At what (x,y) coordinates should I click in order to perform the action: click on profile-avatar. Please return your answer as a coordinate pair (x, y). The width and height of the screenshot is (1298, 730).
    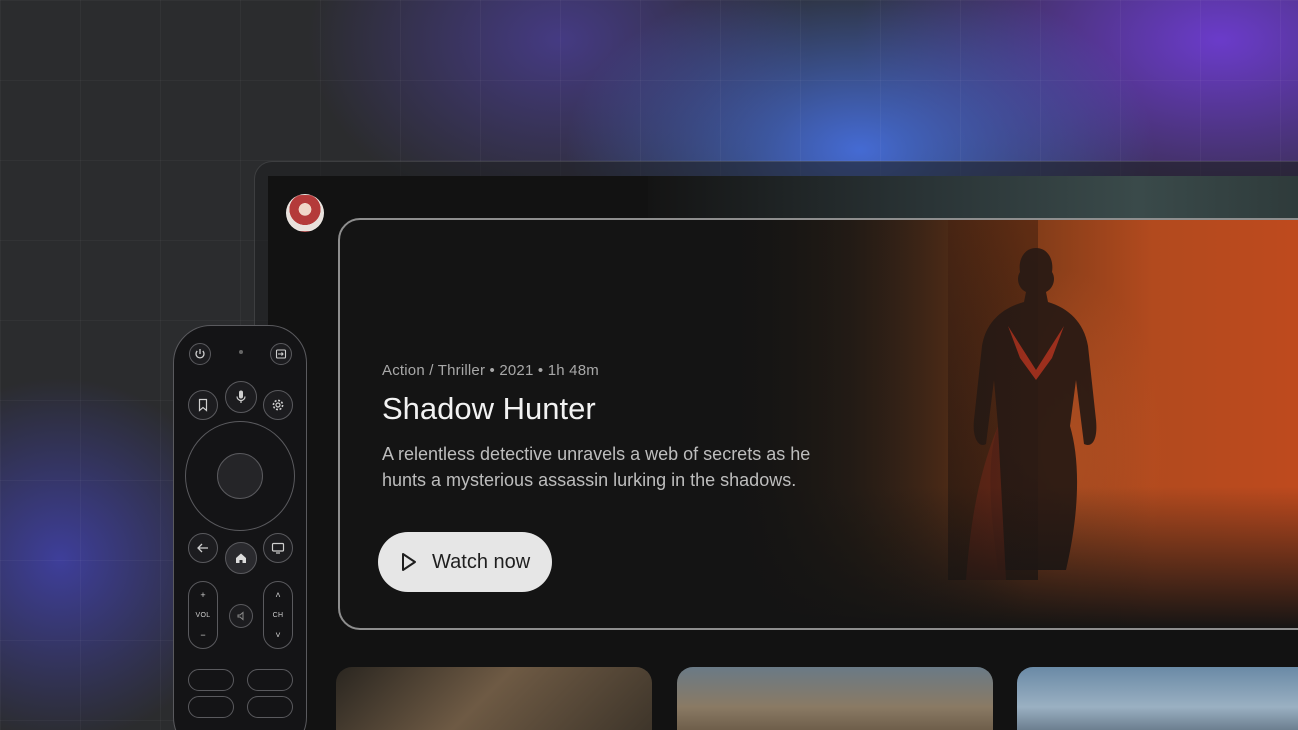
    Looking at the image, I should click on (305, 213).